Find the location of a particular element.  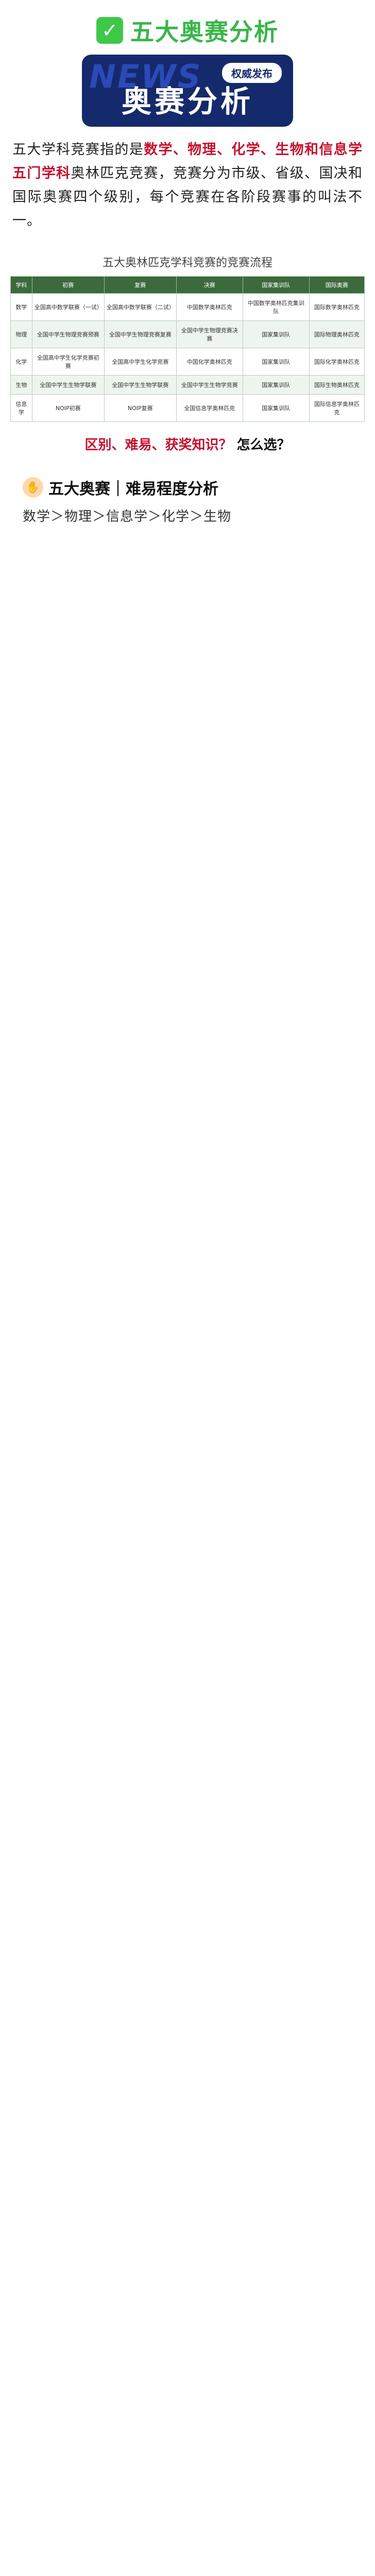

raised-hand-icon: ✋ is located at coordinates (33, 487).